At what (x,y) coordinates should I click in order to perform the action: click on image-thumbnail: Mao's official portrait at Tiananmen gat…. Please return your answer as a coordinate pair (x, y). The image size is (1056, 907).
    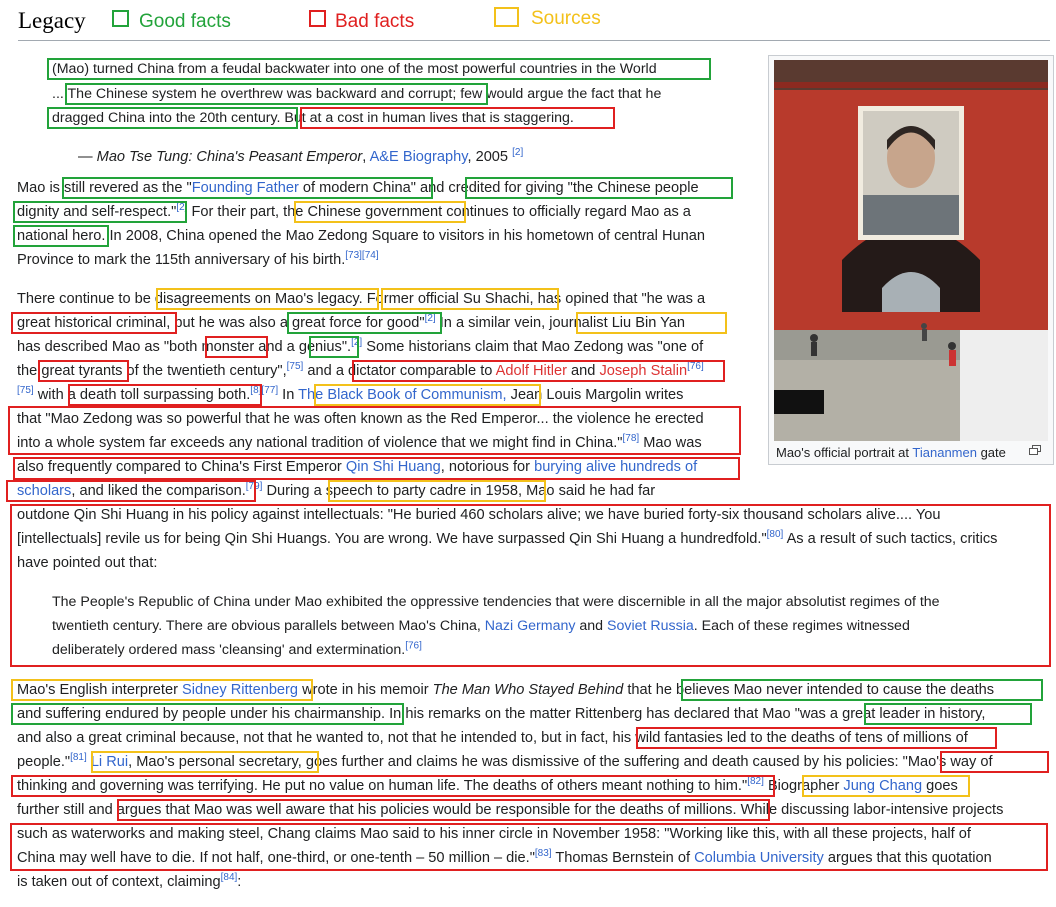
    Looking at the image, I should click on (911, 260).